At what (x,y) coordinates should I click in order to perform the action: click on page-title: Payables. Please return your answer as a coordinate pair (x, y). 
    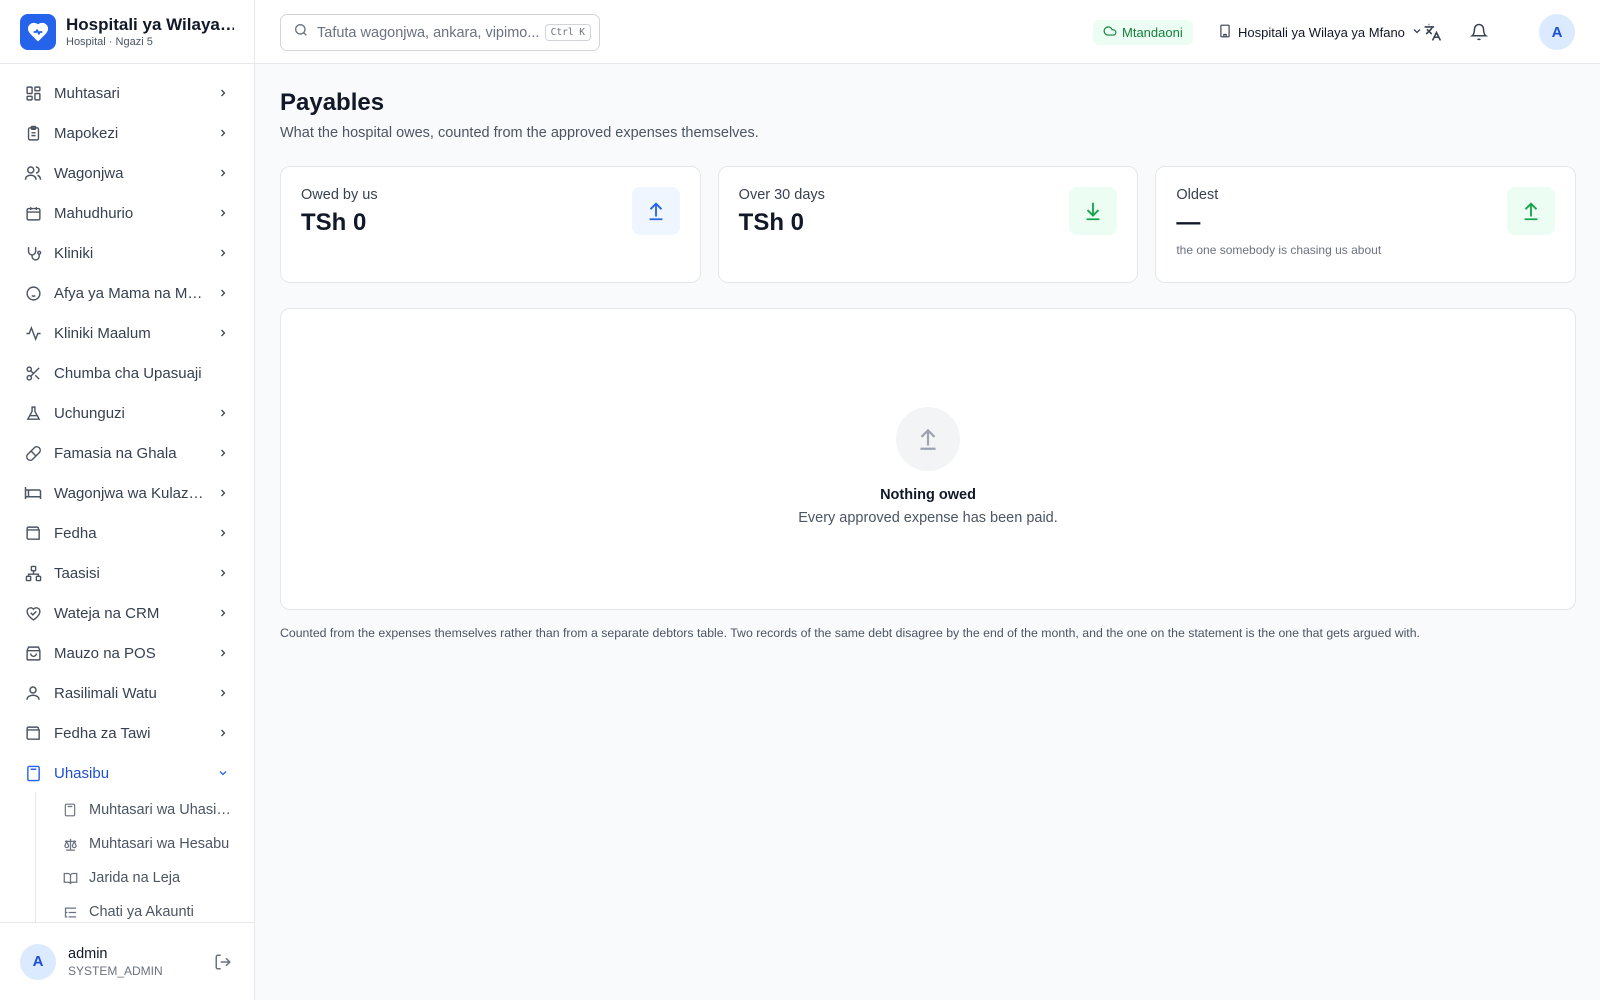
    Looking at the image, I should click on (332, 102).